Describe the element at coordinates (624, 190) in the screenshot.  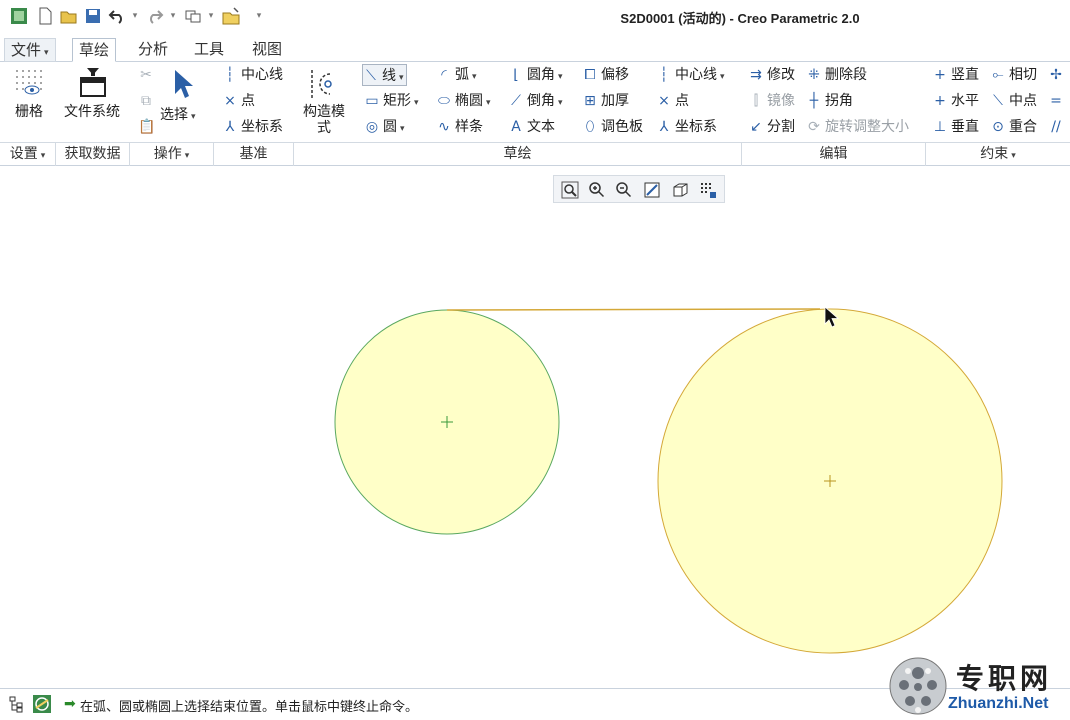
I see `zoom-out-icon` at that location.